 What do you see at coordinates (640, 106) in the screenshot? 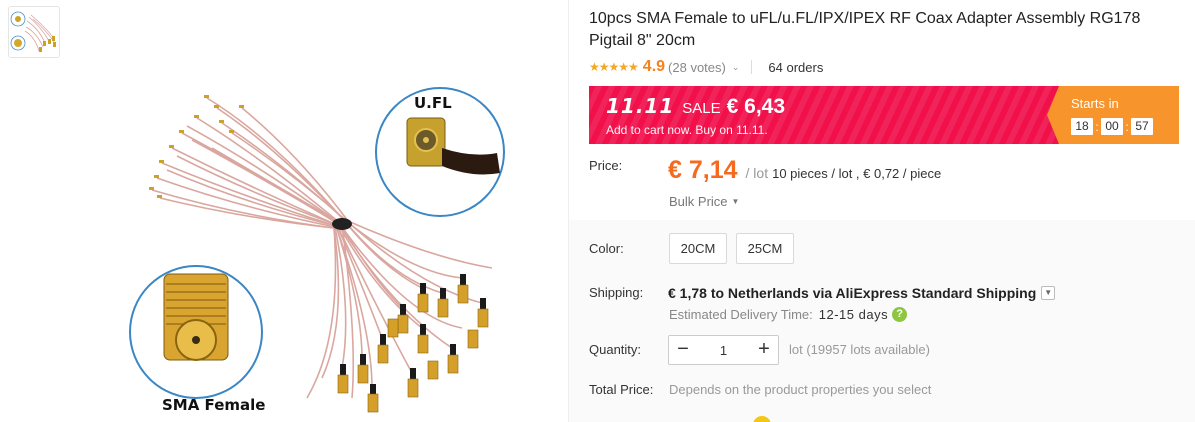
I see `sale-brand-logo: 11.11` at bounding box center [640, 106].